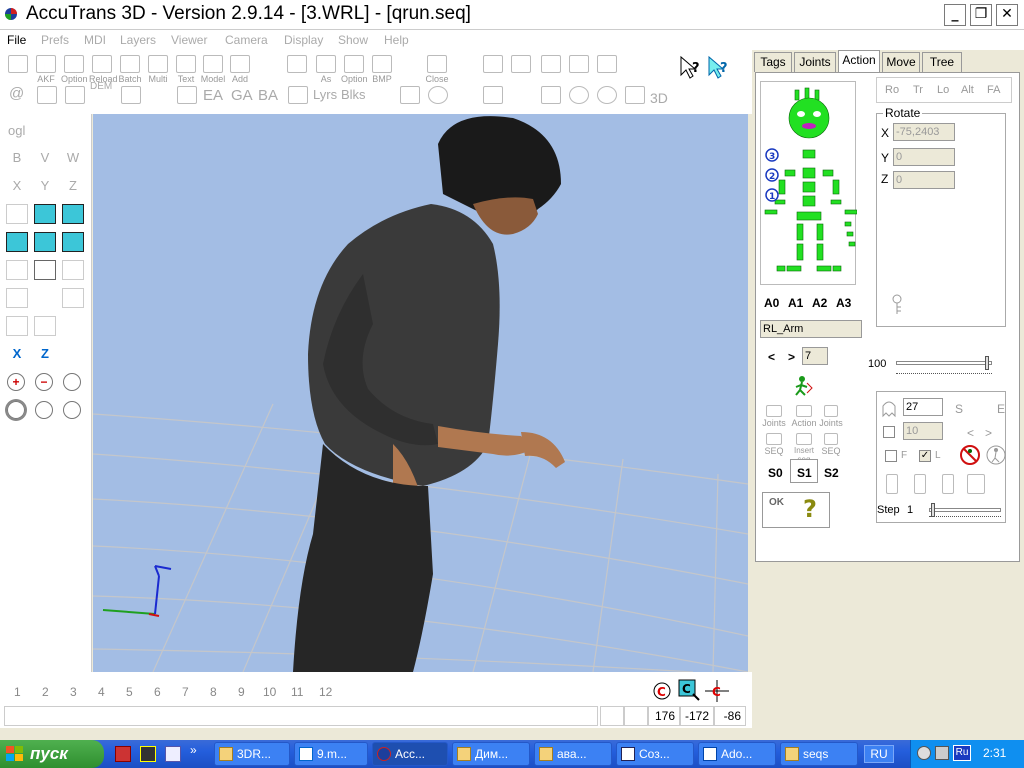 Image resolution: width=1024 pixels, height=768 pixels. I want to click on select-icon, so click(410, 95).